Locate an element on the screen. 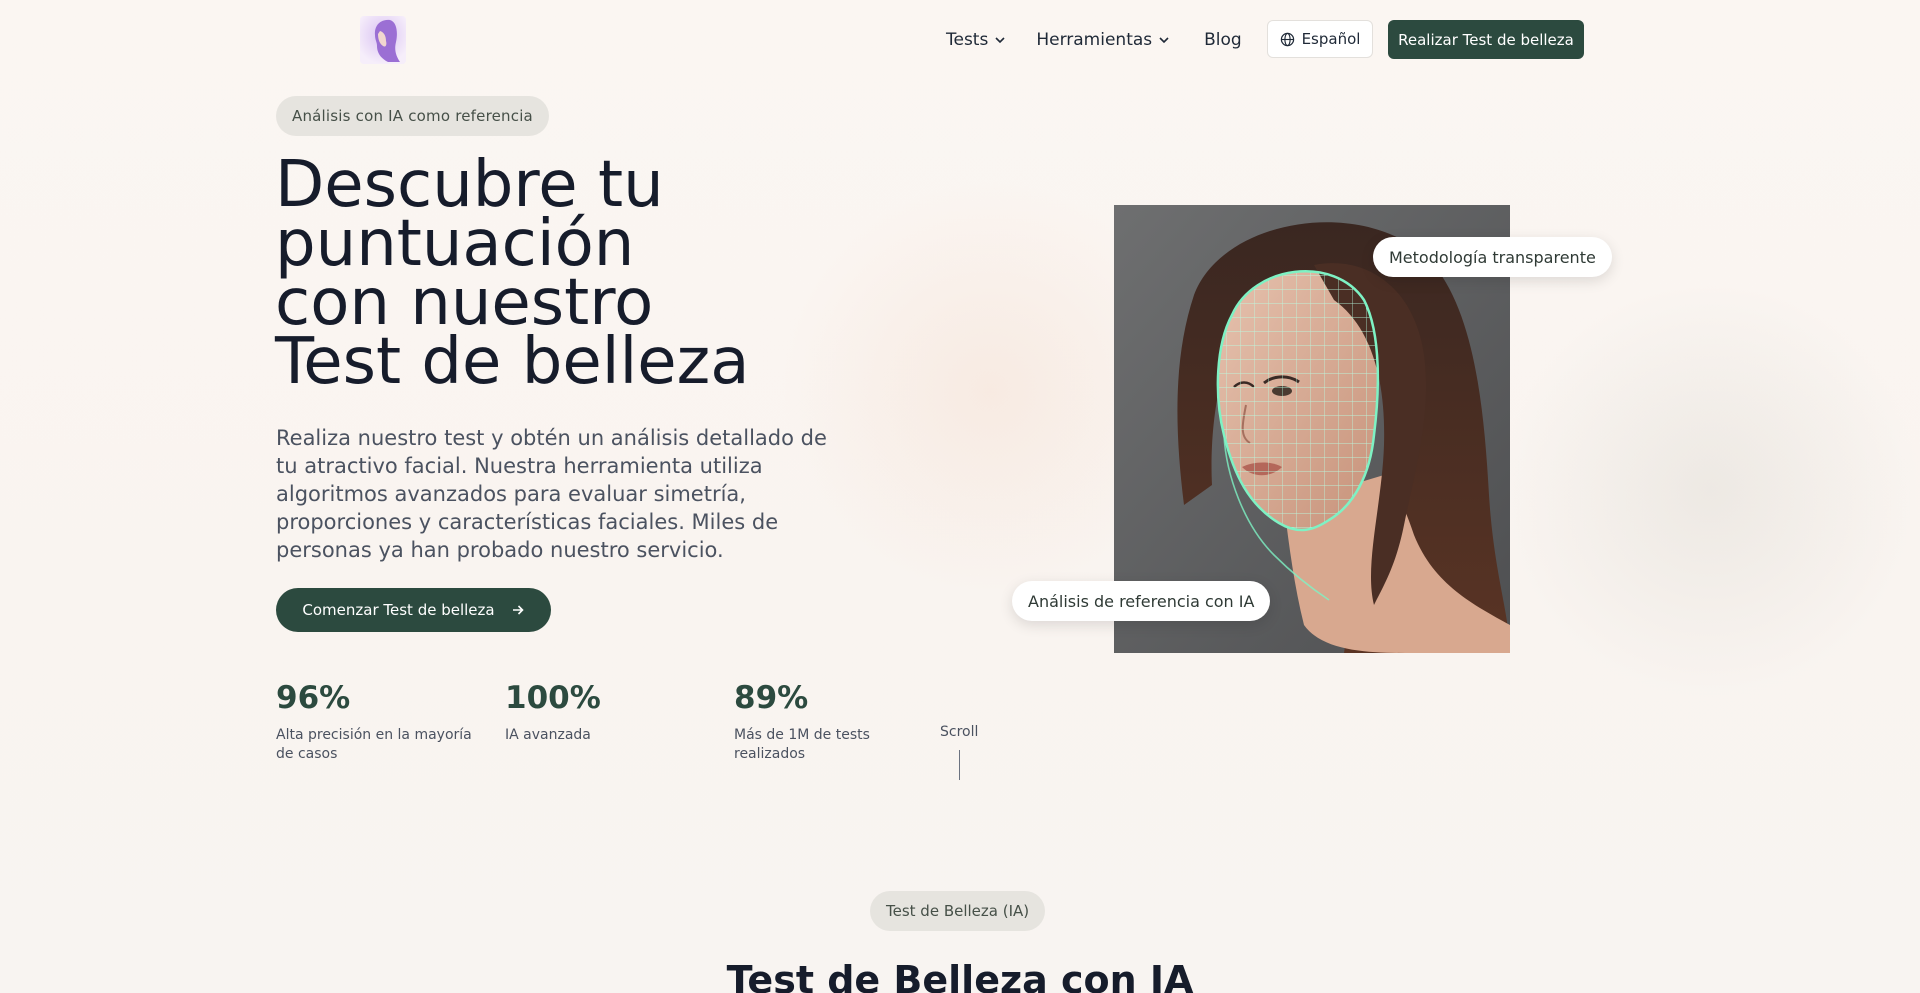  stat-label: Más de 1M de tests realizados is located at coordinates (802, 744).